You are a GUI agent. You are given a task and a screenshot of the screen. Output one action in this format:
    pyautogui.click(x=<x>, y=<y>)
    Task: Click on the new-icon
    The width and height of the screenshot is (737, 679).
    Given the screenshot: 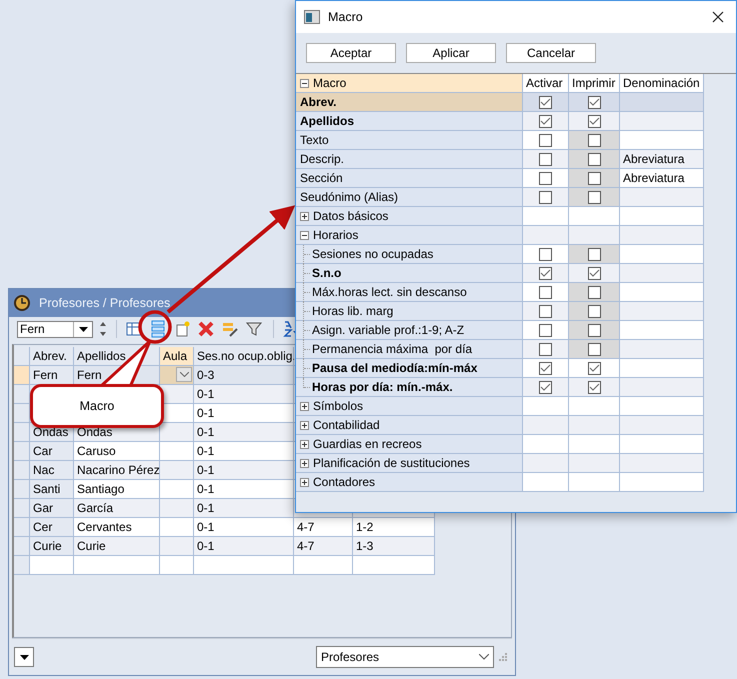 What is the action you would take?
    pyautogui.click(x=182, y=329)
    